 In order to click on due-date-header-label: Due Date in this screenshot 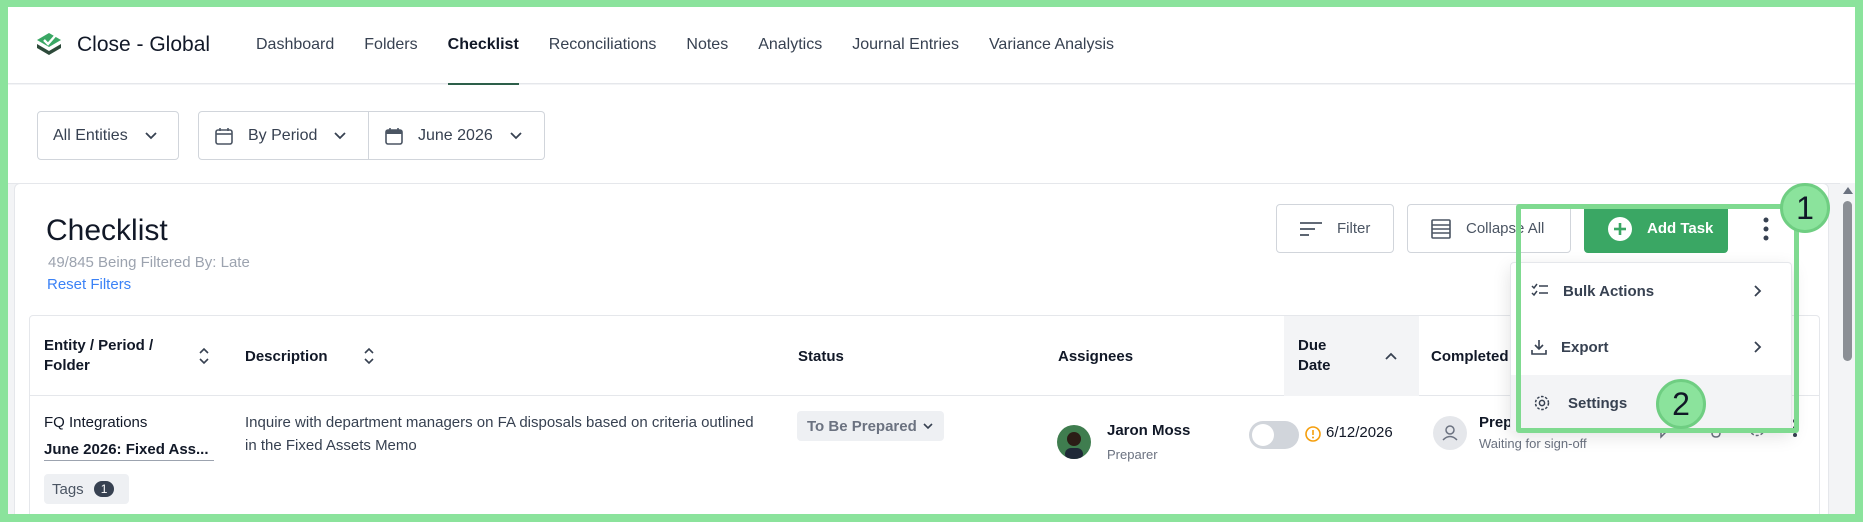, I will do `click(1314, 355)`.